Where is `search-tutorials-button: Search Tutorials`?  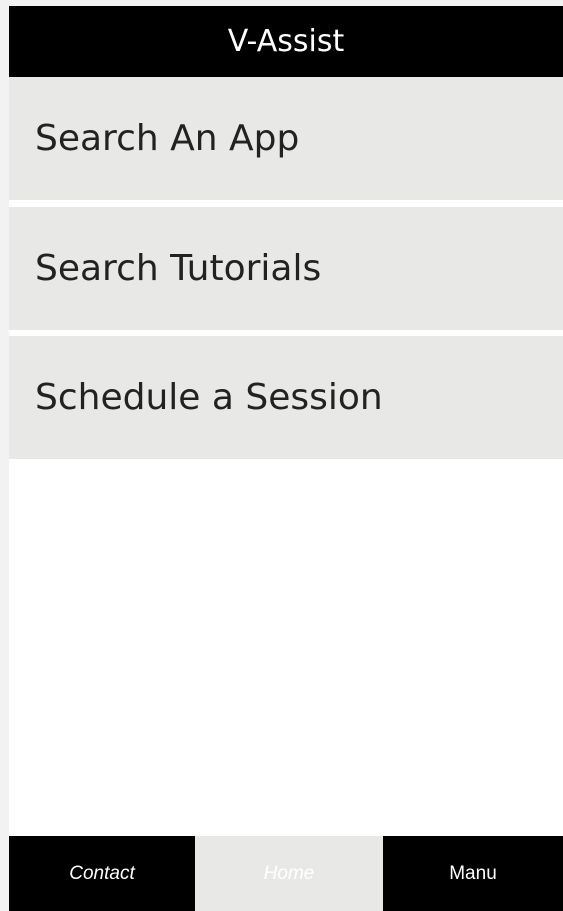
search-tutorials-button: Search Tutorials is located at coordinates (286, 268).